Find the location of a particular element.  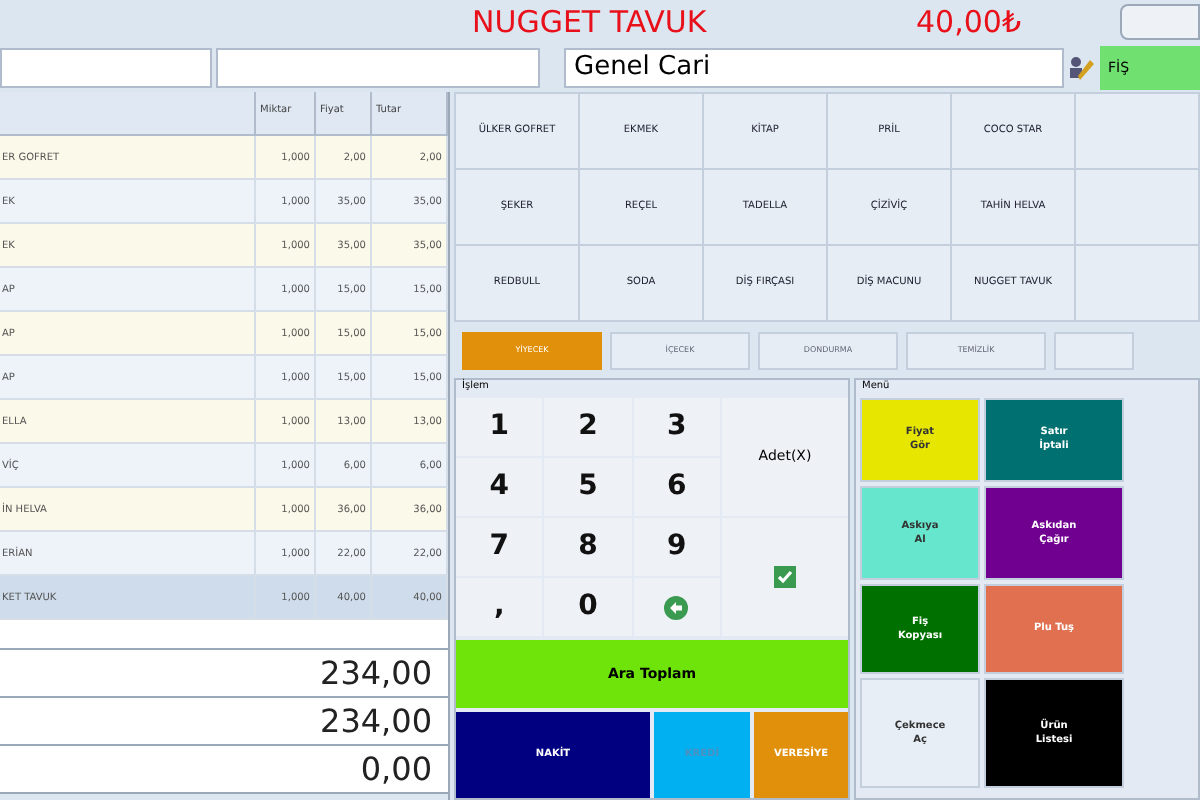

back-arrow-icon is located at coordinates (676, 607).